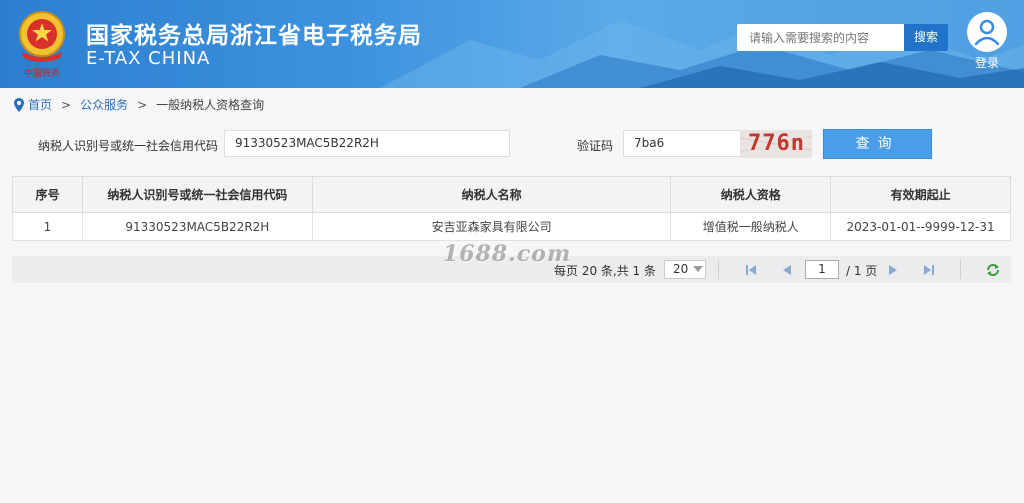  Describe the element at coordinates (197, 194) in the screenshot. I see `col-header-taxid: 纳税人识别号或统一社会信用代码` at that location.